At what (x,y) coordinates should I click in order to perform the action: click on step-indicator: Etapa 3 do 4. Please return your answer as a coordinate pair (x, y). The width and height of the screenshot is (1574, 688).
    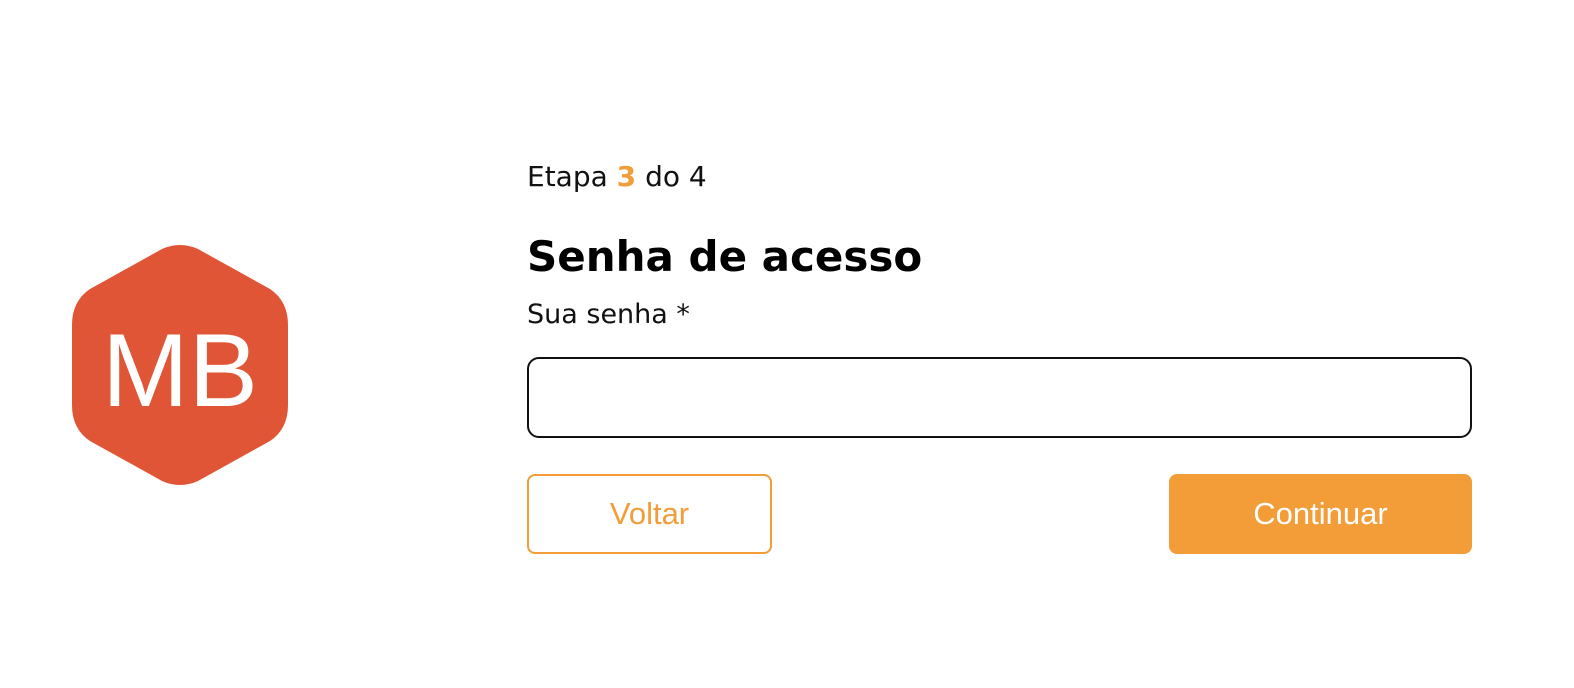
    Looking at the image, I should click on (617, 176).